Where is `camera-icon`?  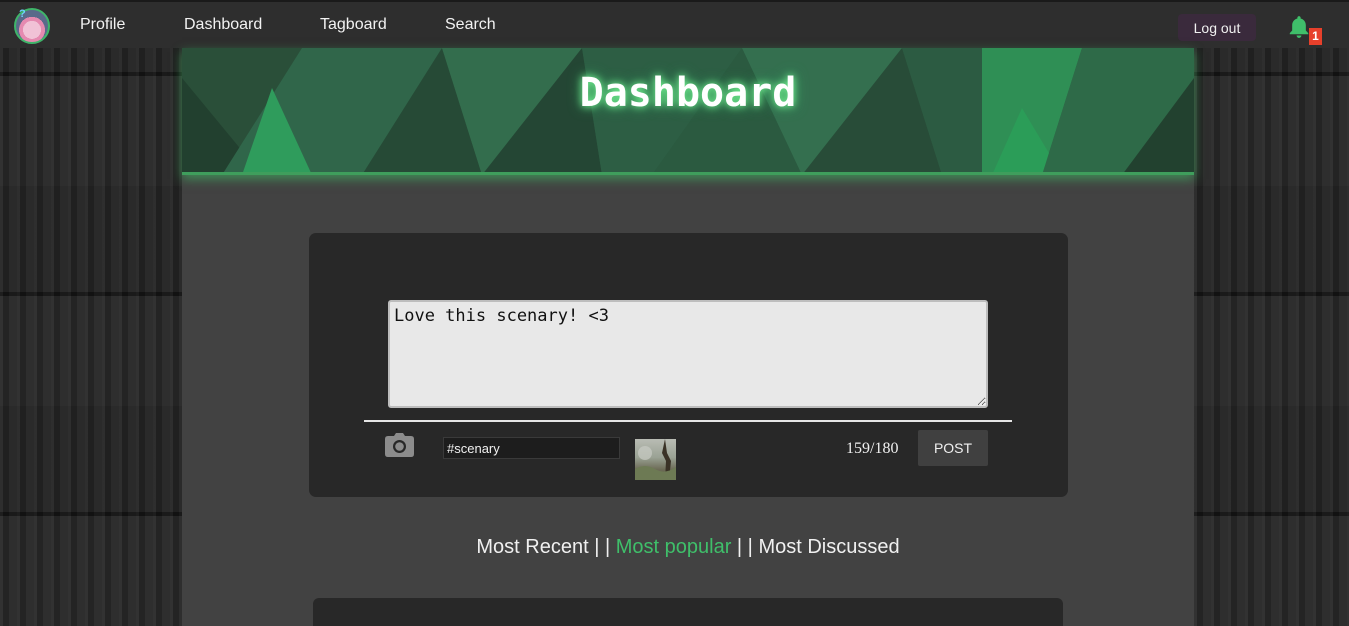
camera-icon is located at coordinates (399, 445).